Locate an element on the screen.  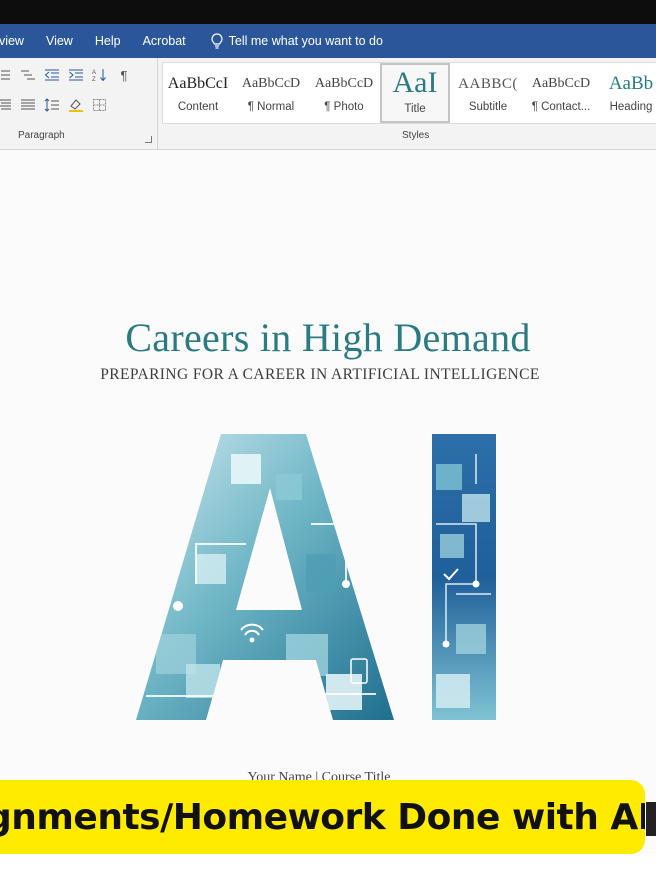
svg-text: Z is located at coordinates (94, 79).